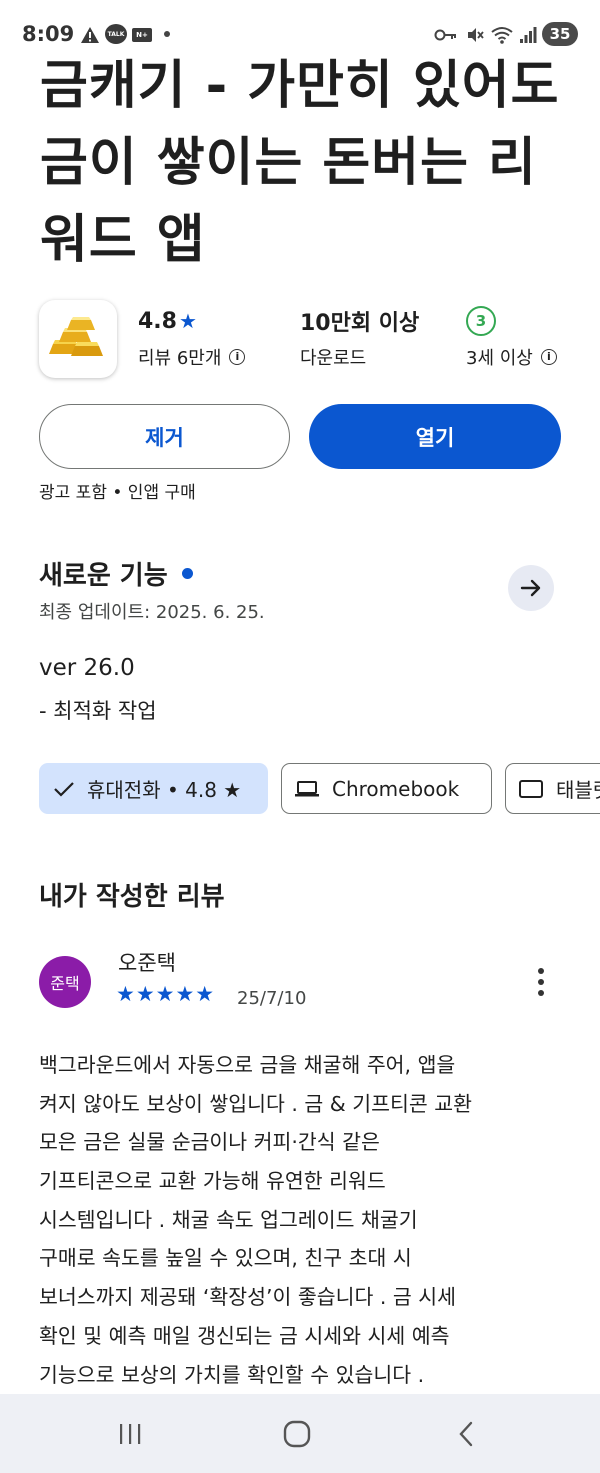 This screenshot has height=1473, width=600. Describe the element at coordinates (187, 573) in the screenshot. I see `new-indicator-dot` at that location.